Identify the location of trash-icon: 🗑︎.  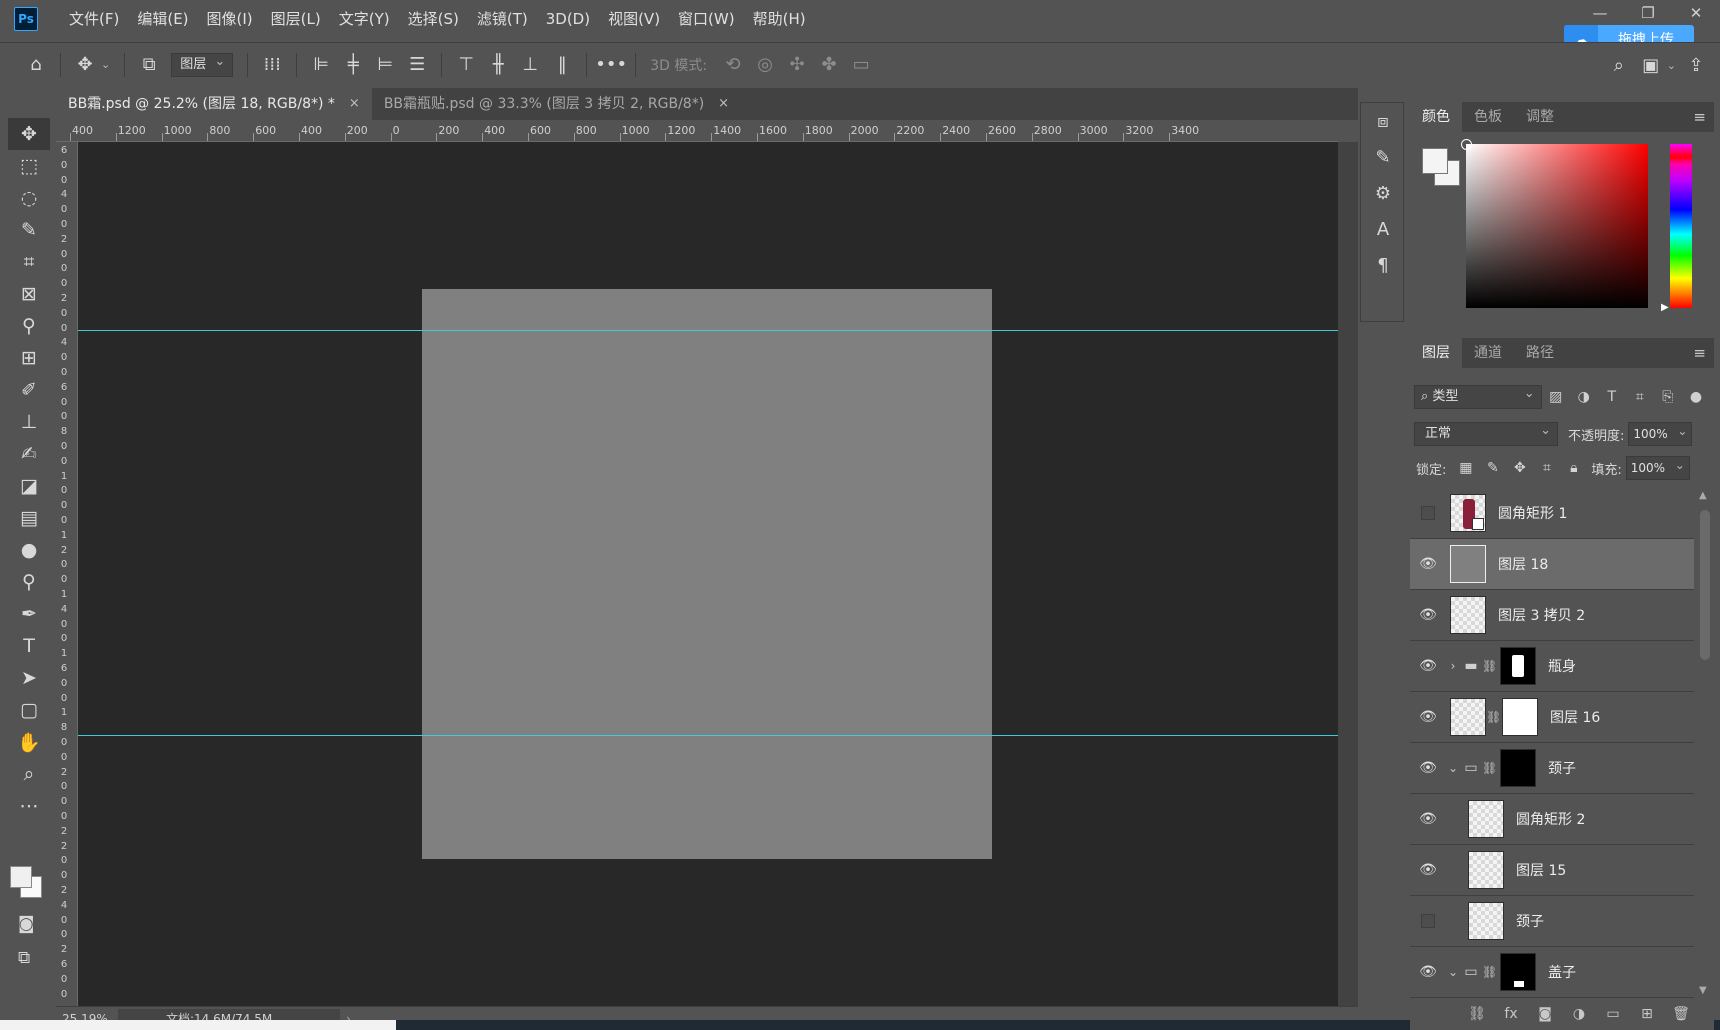
(1681, 1014).